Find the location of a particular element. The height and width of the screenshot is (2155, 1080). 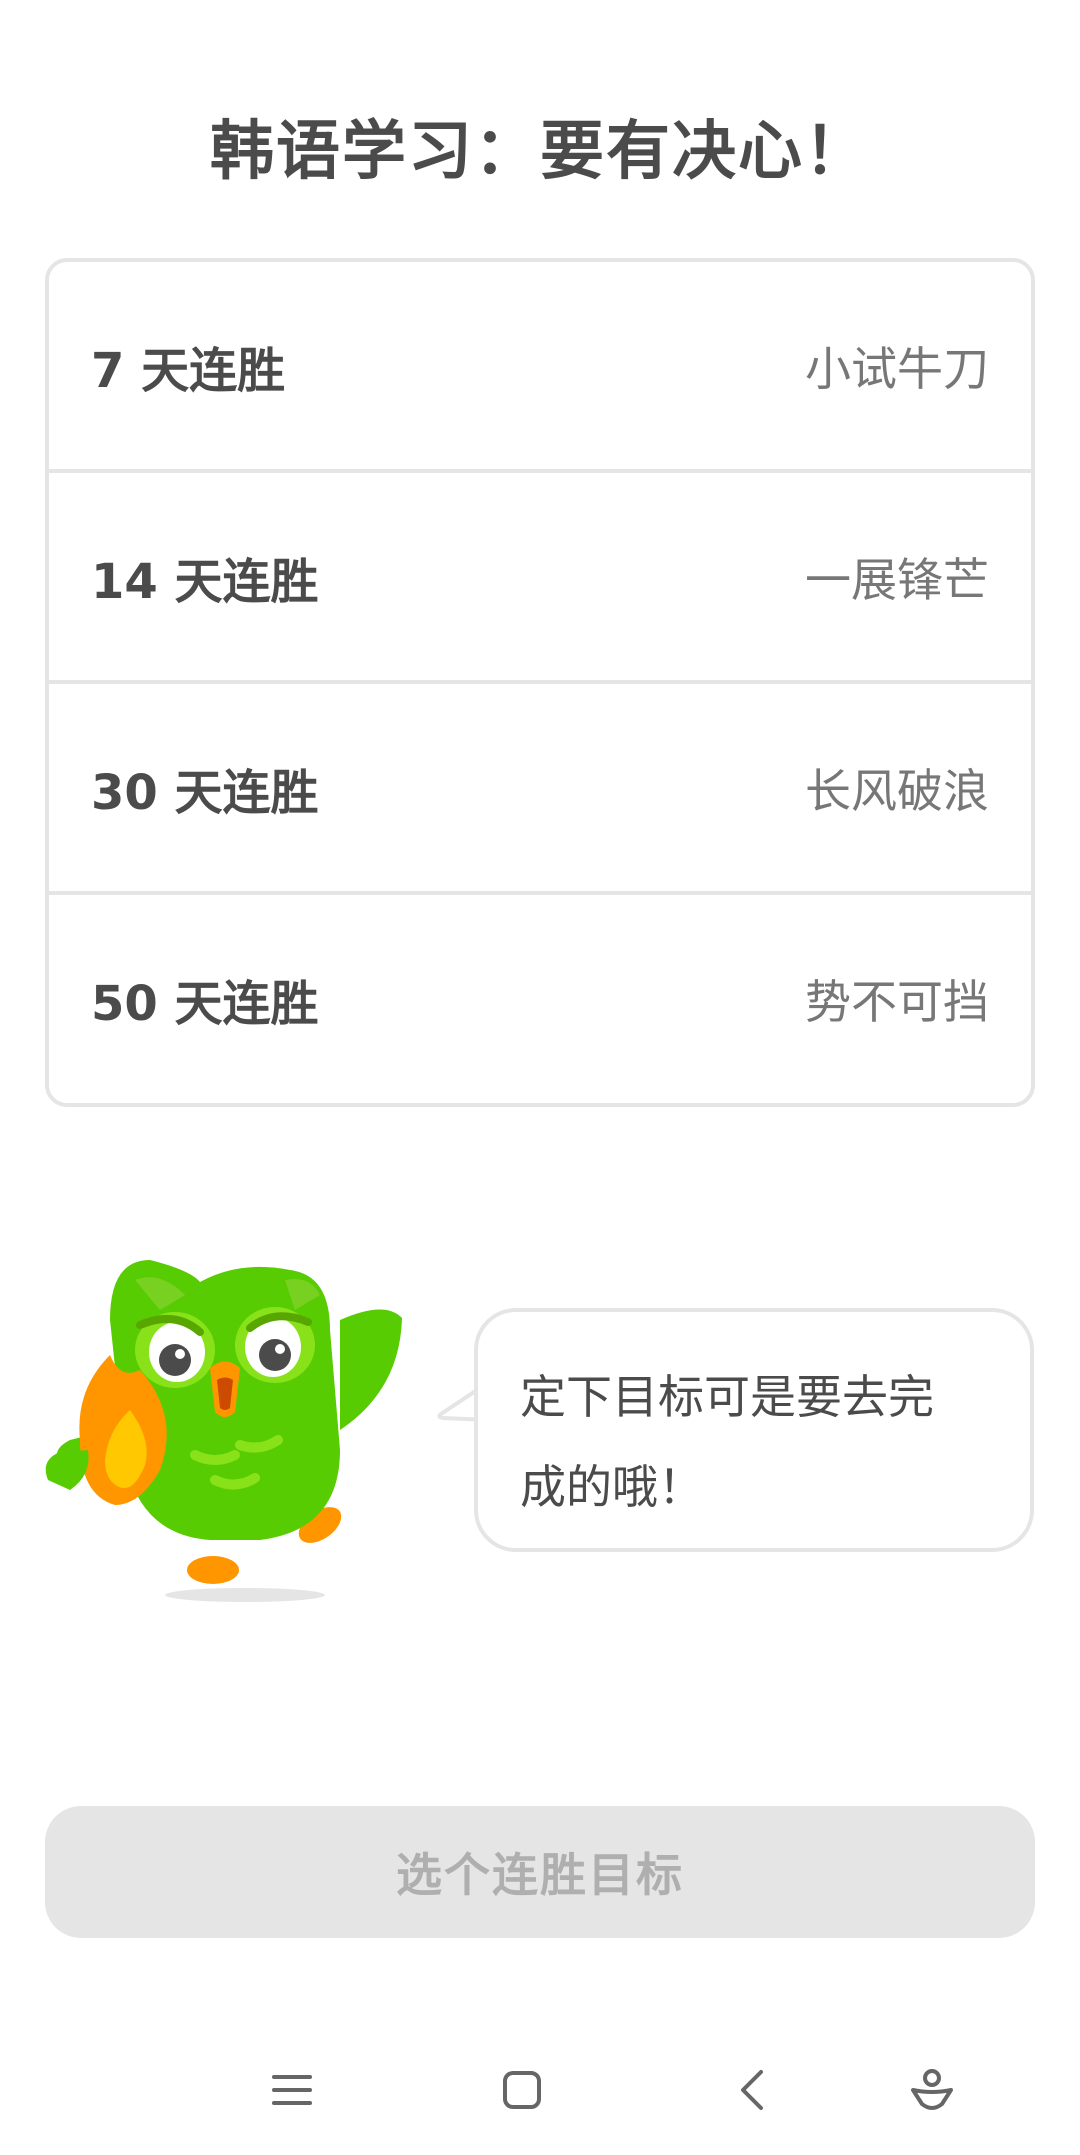

goal-option-30-days: 30 天连胜 长风破浪 is located at coordinates (540, 789).